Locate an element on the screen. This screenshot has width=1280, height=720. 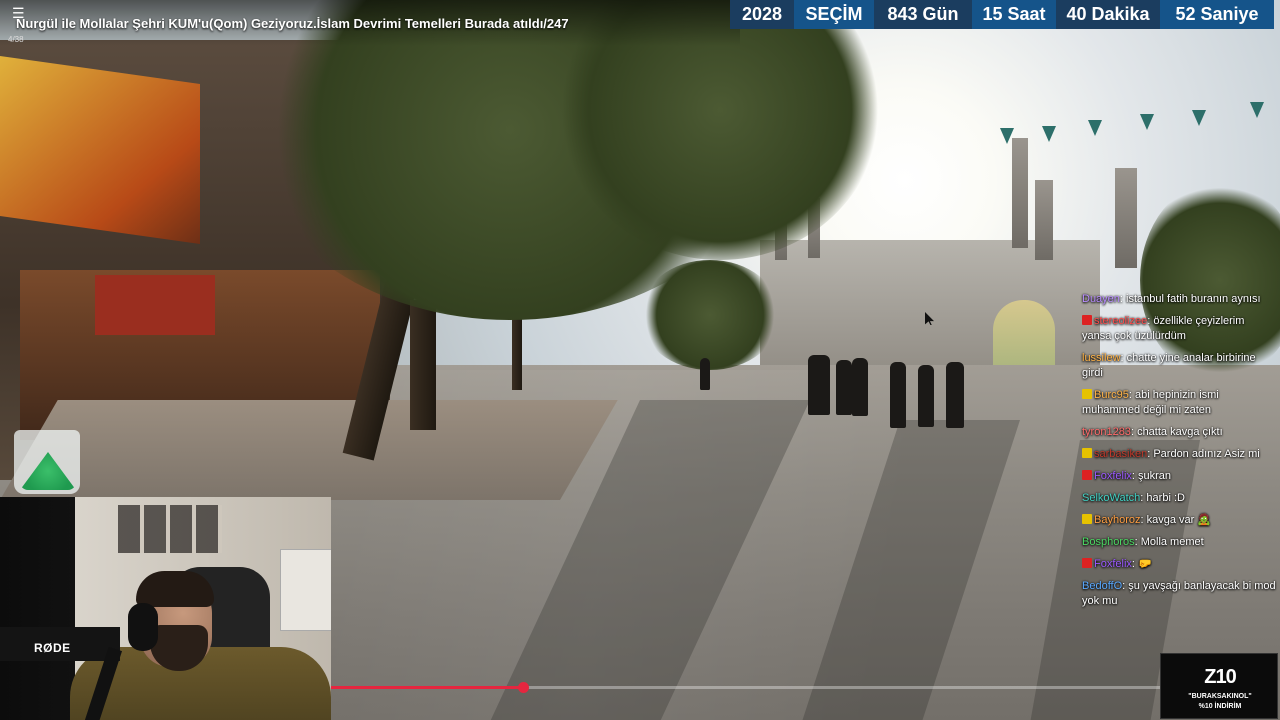
chat-username: BedoffO is located at coordinates (1102, 586).